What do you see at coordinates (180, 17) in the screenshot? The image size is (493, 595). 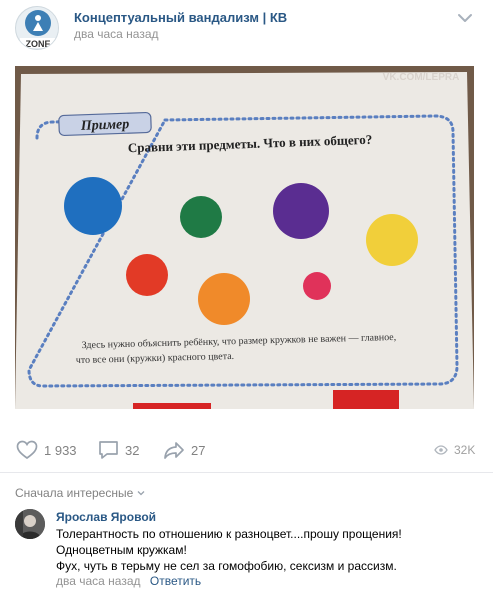 I see `channel-name-link: Концептуальный вандализм | КВ` at bounding box center [180, 17].